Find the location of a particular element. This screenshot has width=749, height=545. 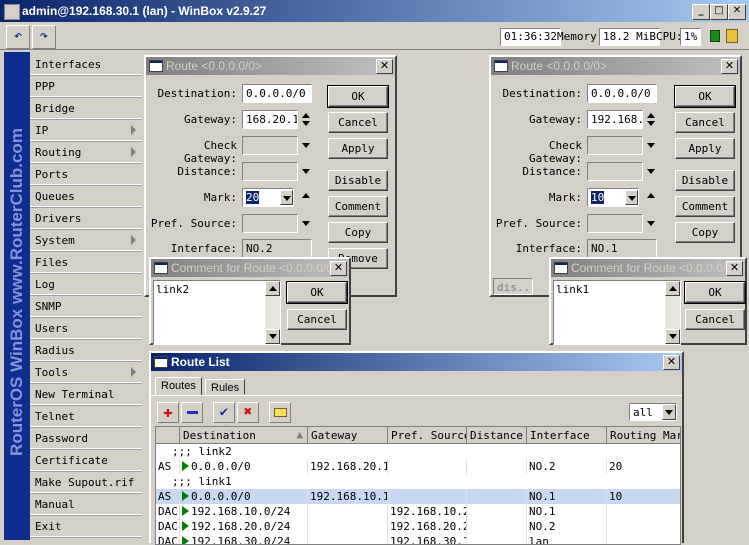

menu-item-bridge: Bridge is located at coordinates (86, 108).